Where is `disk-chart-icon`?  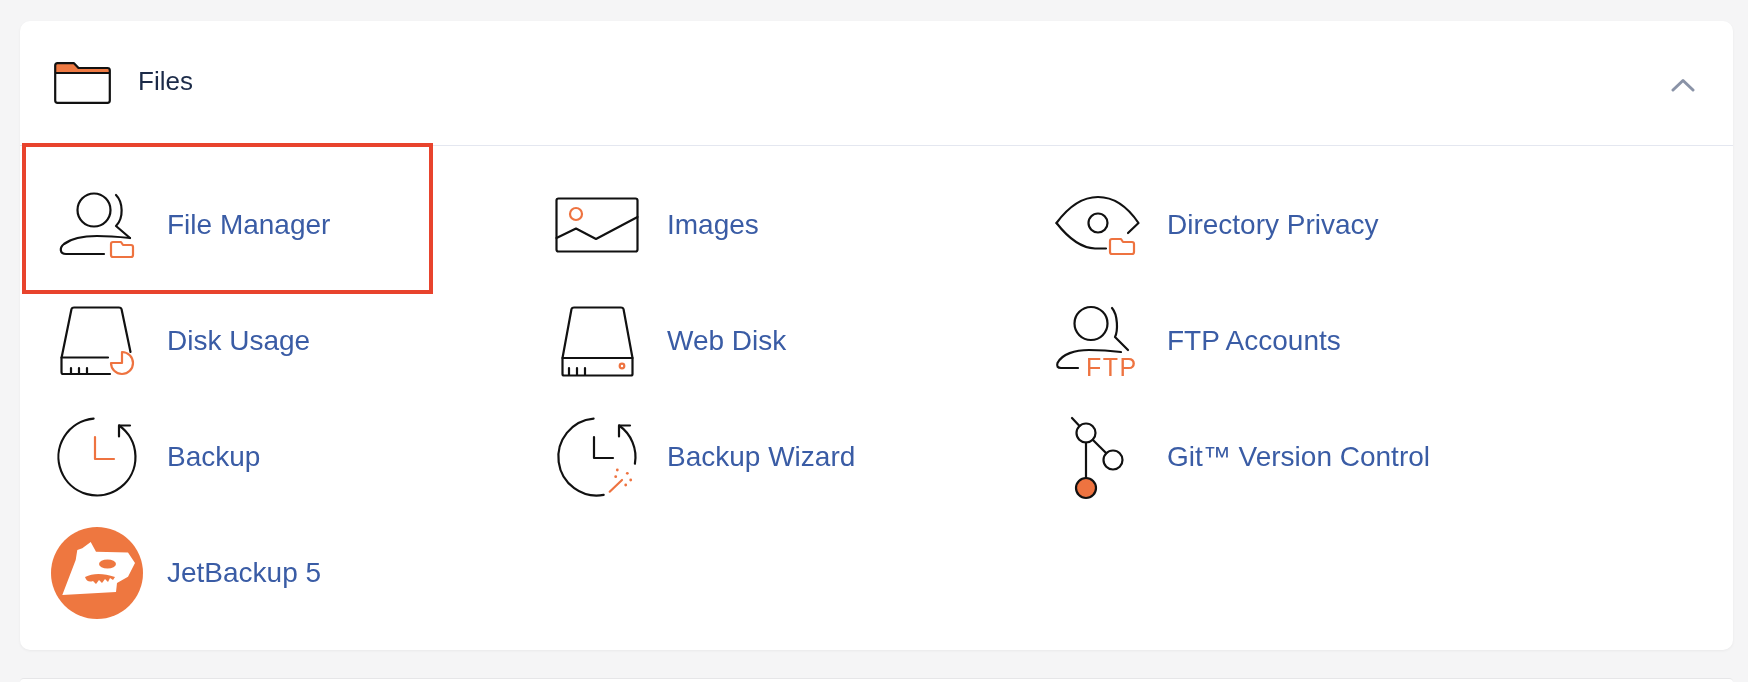
disk-chart-icon is located at coordinates (97, 341).